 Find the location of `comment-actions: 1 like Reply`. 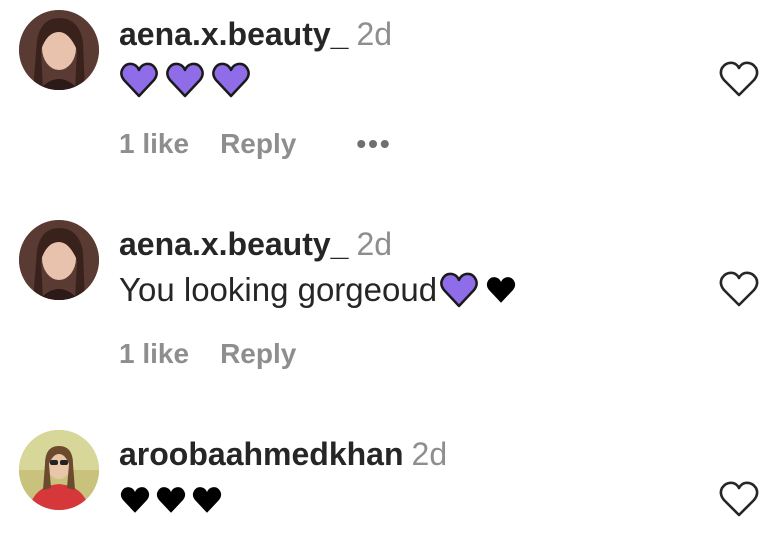

comment-actions: 1 like Reply is located at coordinates (237, 354).